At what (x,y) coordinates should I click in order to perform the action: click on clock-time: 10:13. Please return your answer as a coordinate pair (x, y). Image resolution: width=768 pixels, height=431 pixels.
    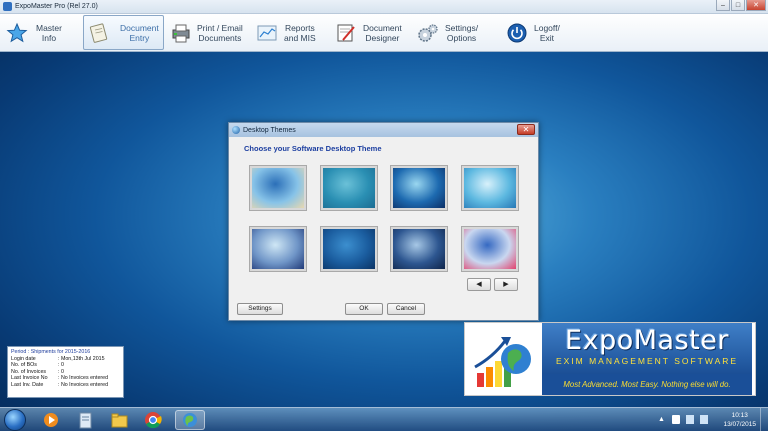
    Looking at the image, I should click on (739, 415).